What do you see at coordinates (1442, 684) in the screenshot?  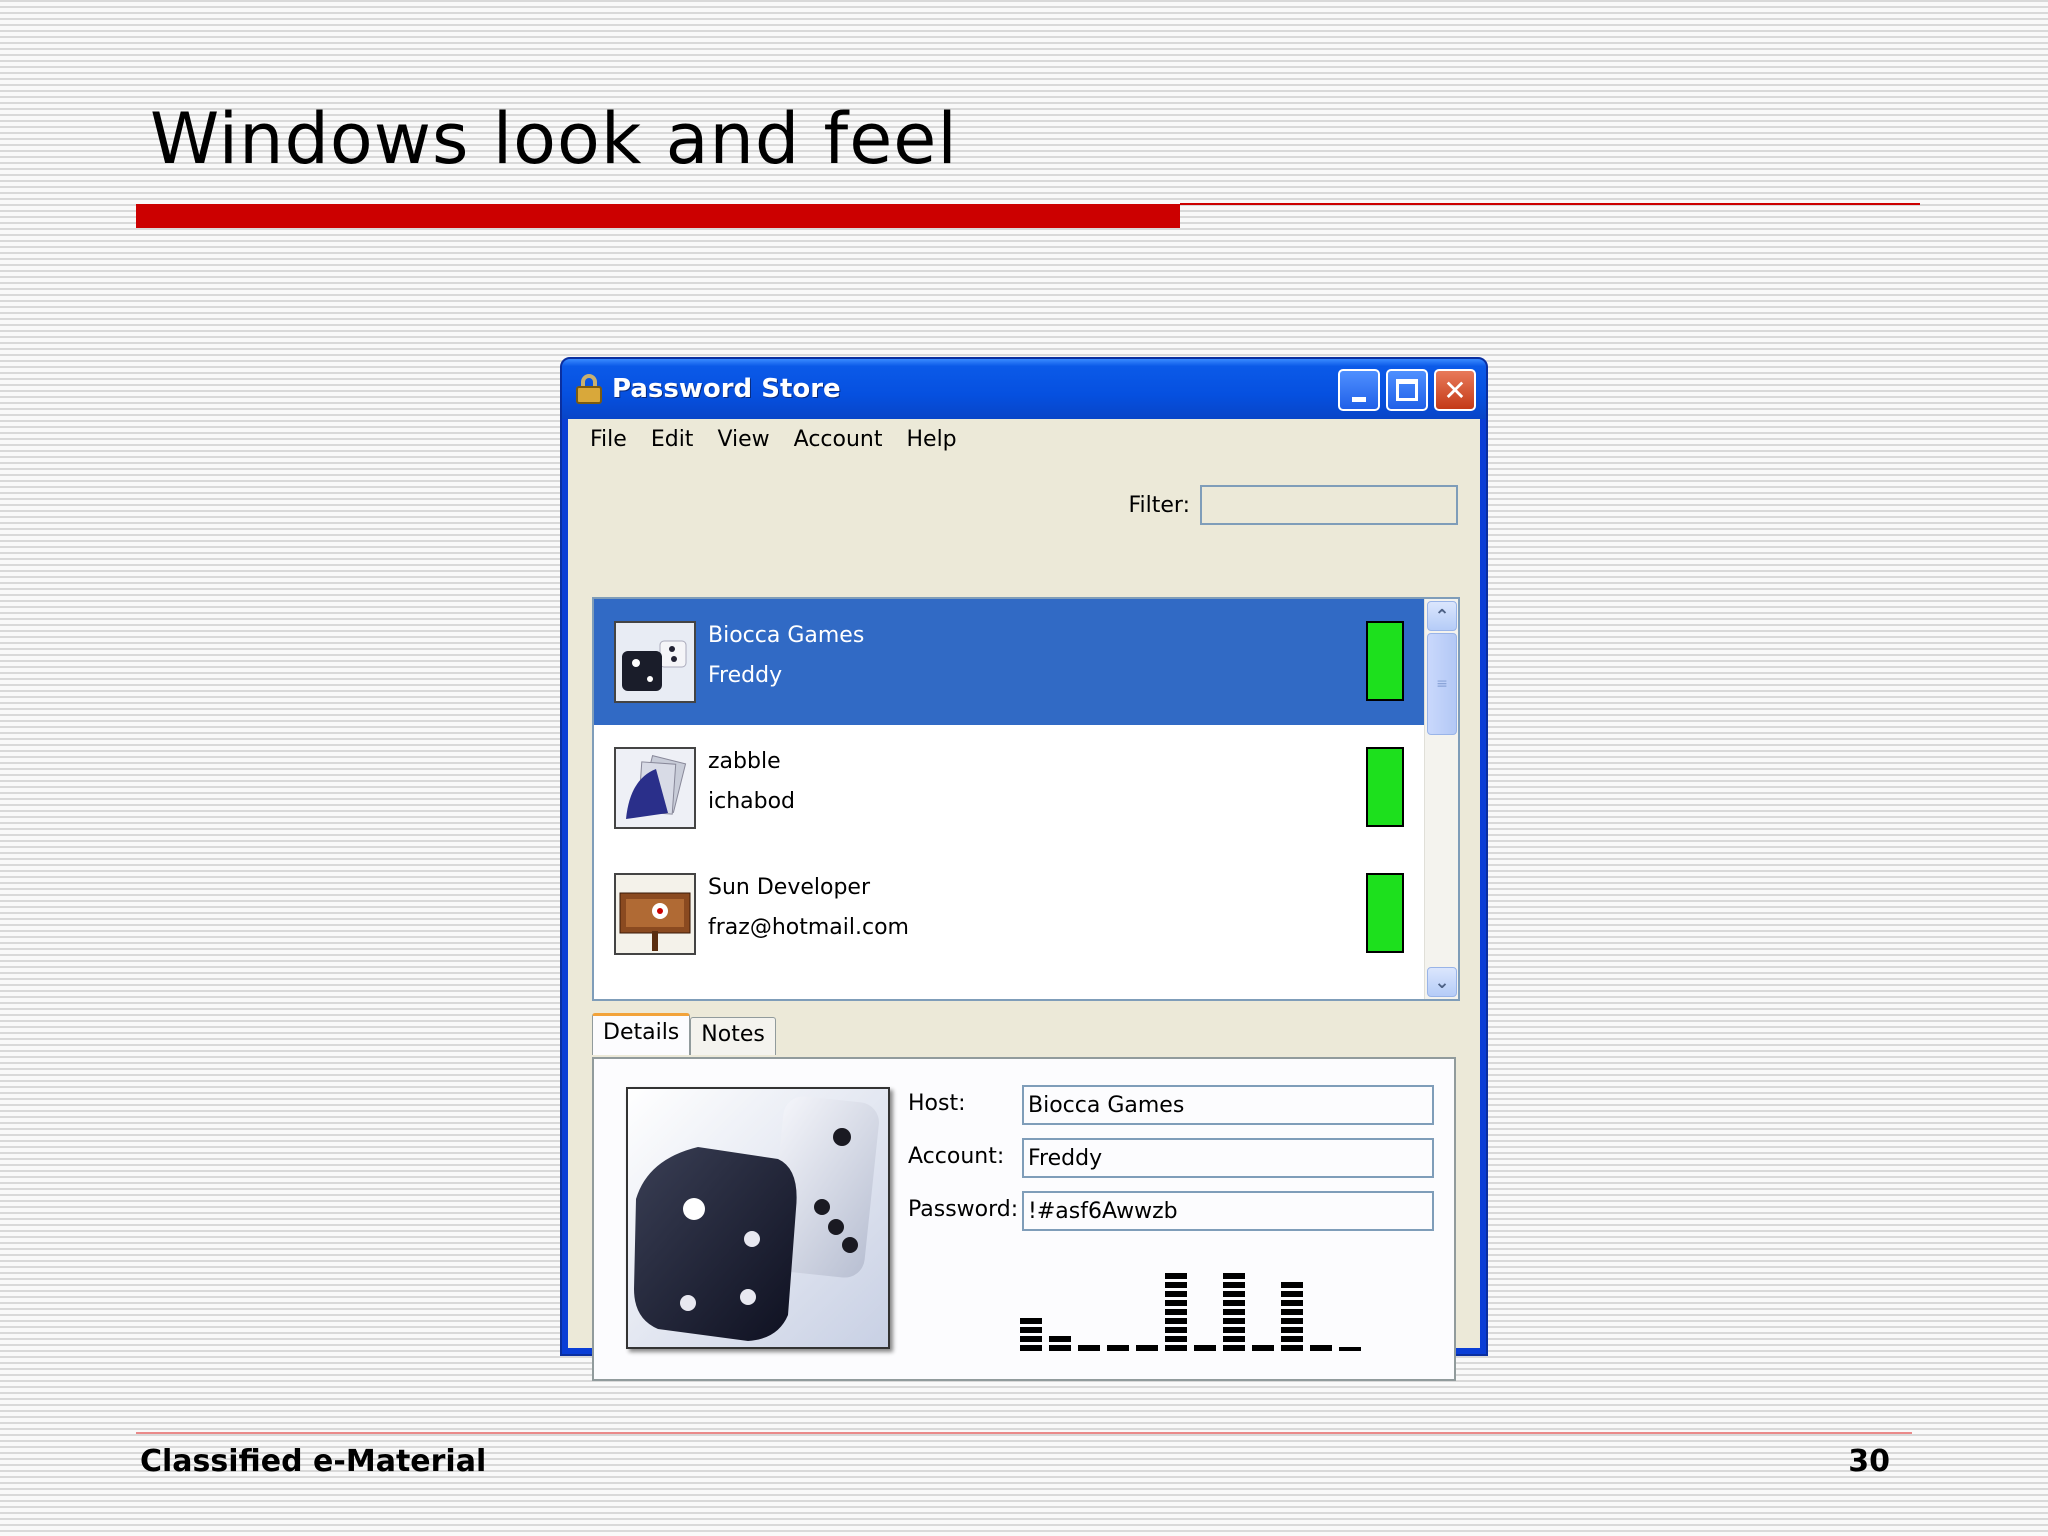 I see `scroll-thumb: ≡` at bounding box center [1442, 684].